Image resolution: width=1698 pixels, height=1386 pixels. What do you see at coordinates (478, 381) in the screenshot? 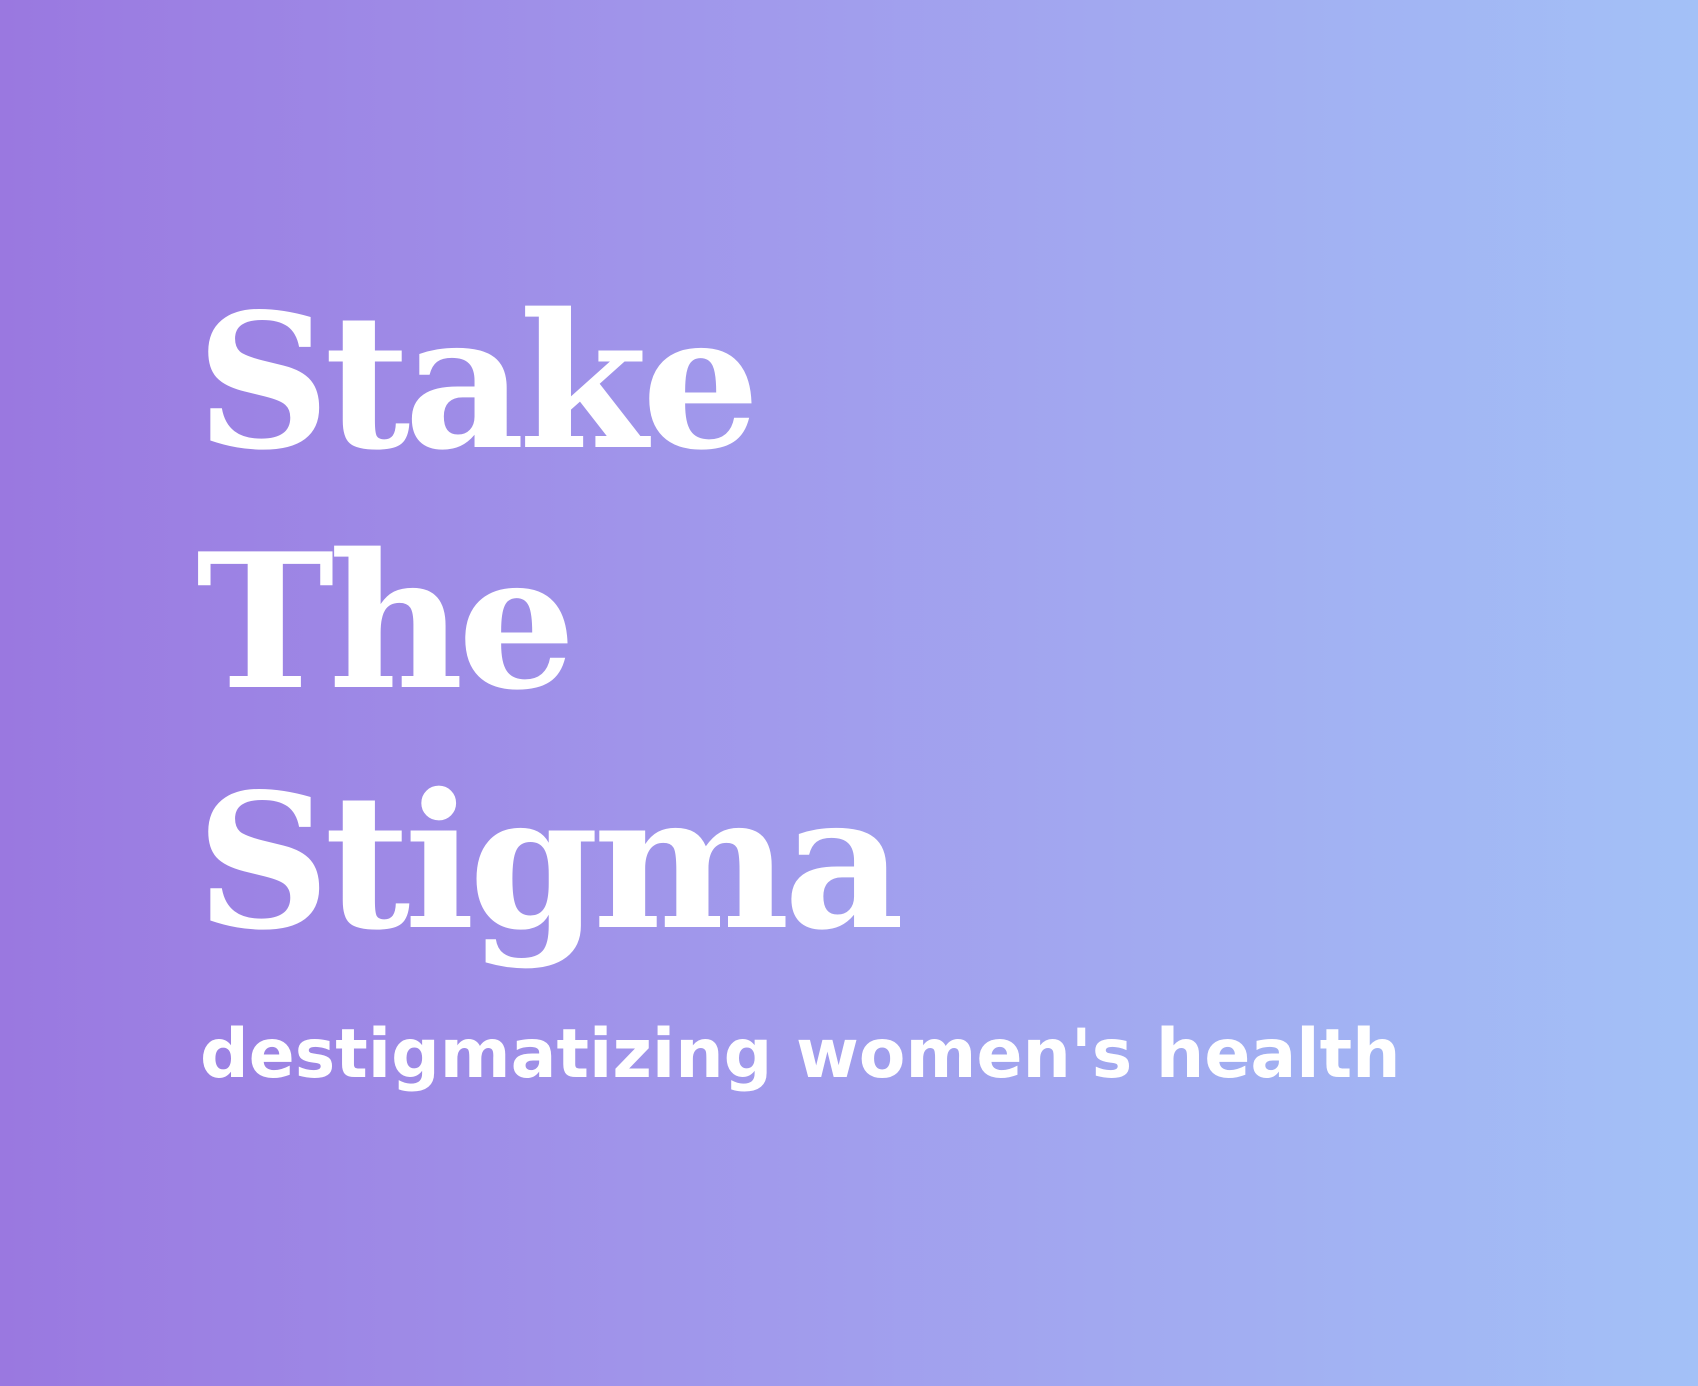
I see `title-line-stake: Stake` at bounding box center [478, 381].